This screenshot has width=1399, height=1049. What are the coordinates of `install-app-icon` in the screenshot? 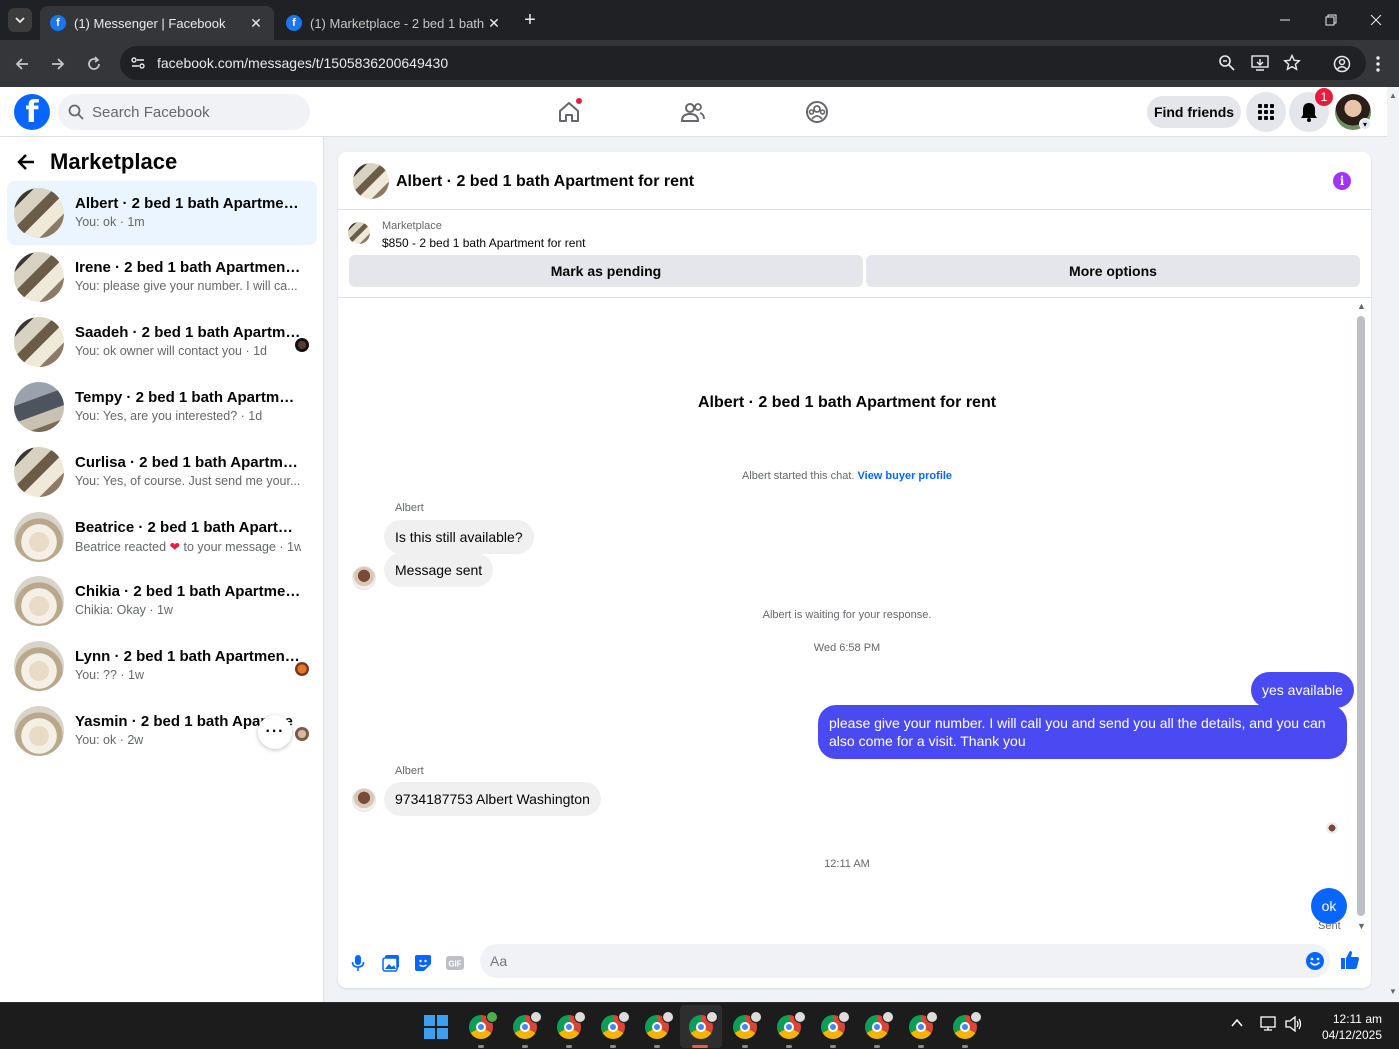 It's located at (1260, 63).